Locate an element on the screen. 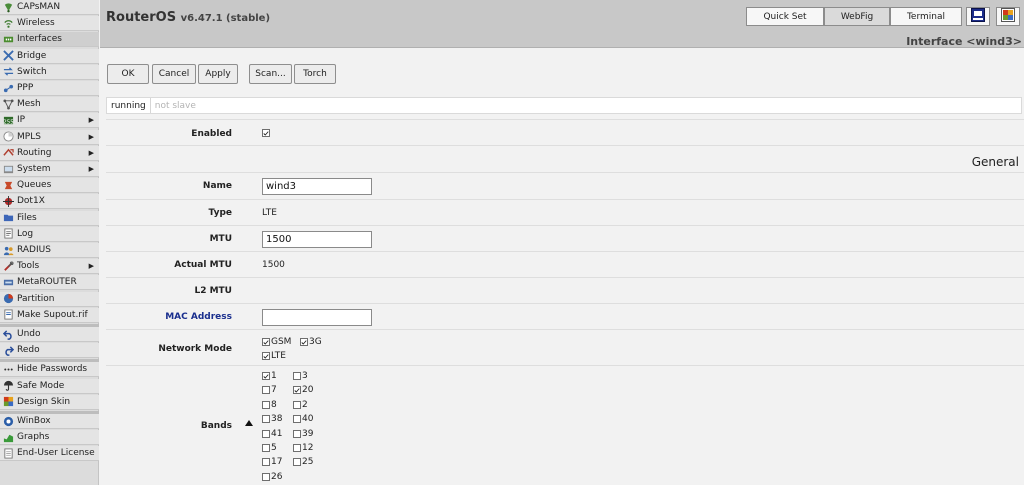 The image size is (1024, 485). band-38-checkbox: 38 is located at coordinates (272, 419).